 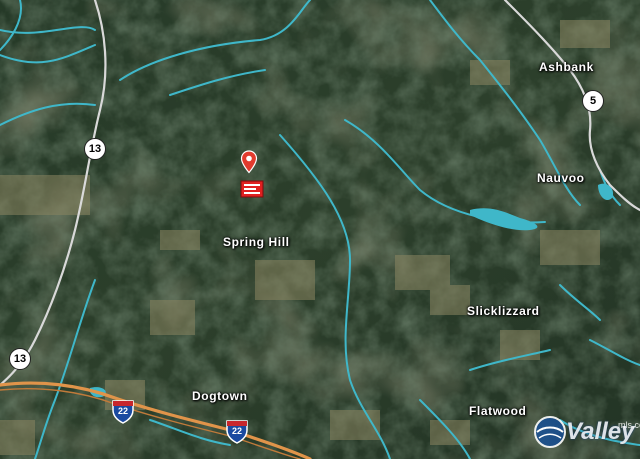 What do you see at coordinates (586, 432) in the screenshot?
I see `valley-mls-watermark: Valley mls.com` at bounding box center [586, 432].